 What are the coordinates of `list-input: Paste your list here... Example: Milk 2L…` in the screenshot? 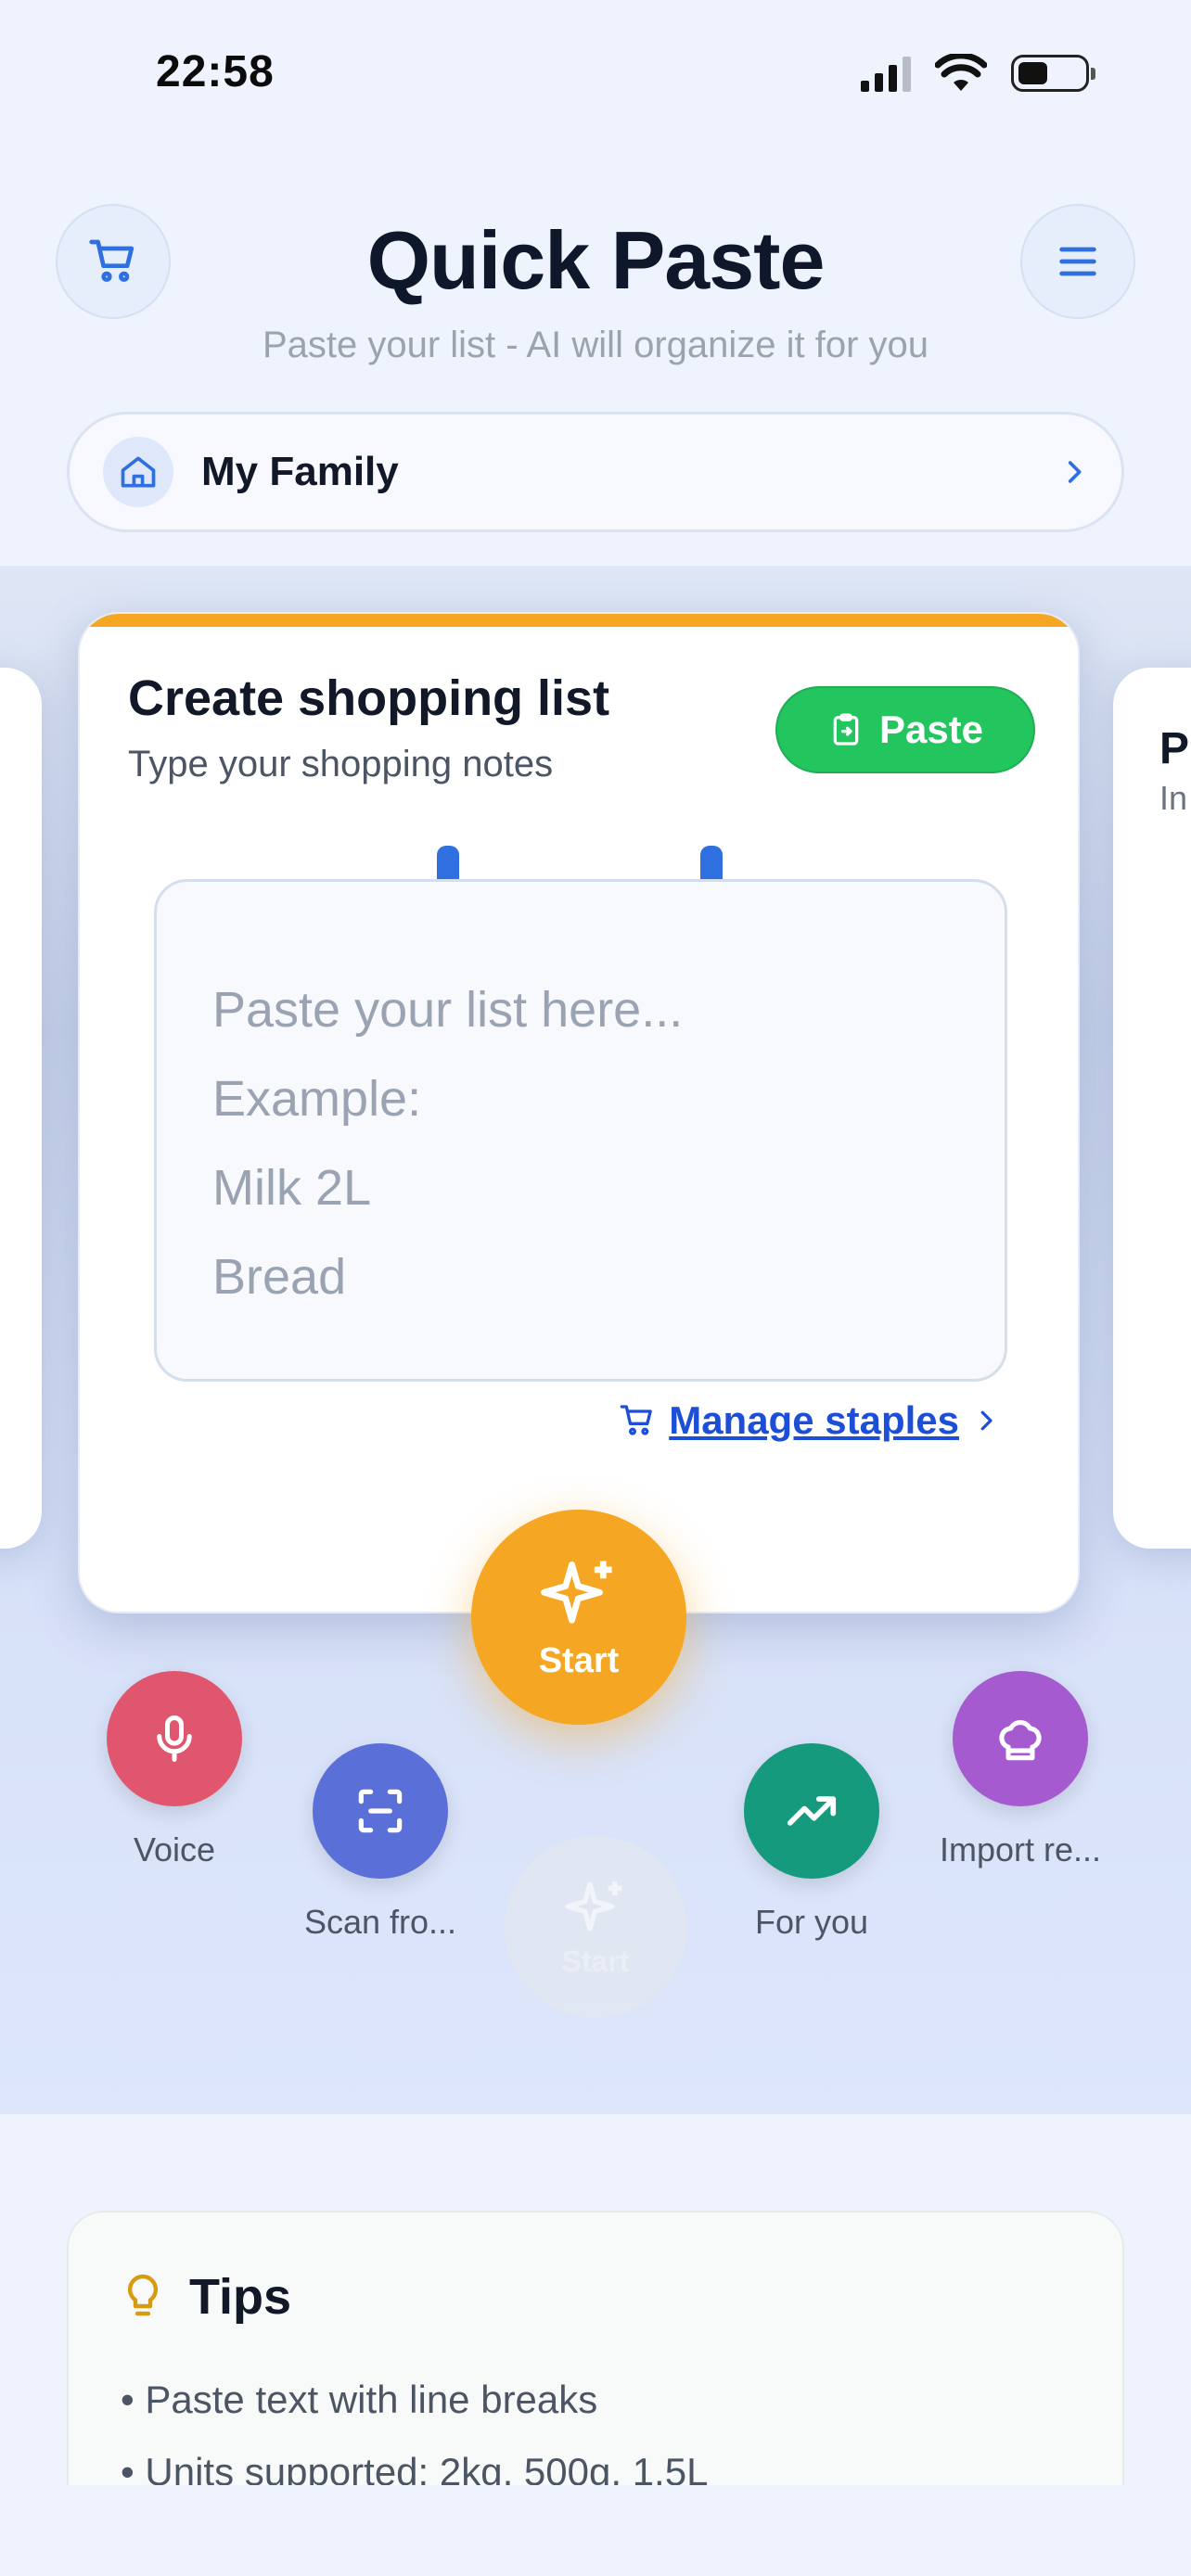 It's located at (580, 1130).